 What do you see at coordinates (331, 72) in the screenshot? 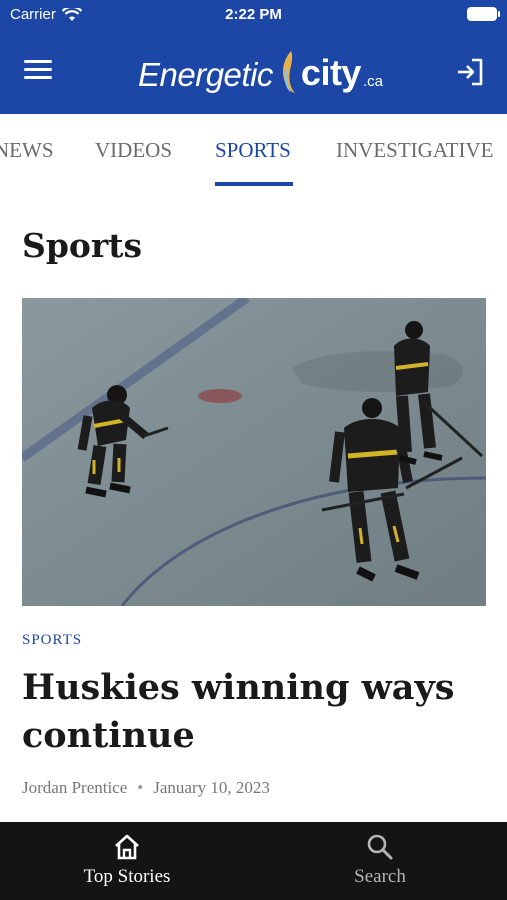
I see `logo-word-city: city` at bounding box center [331, 72].